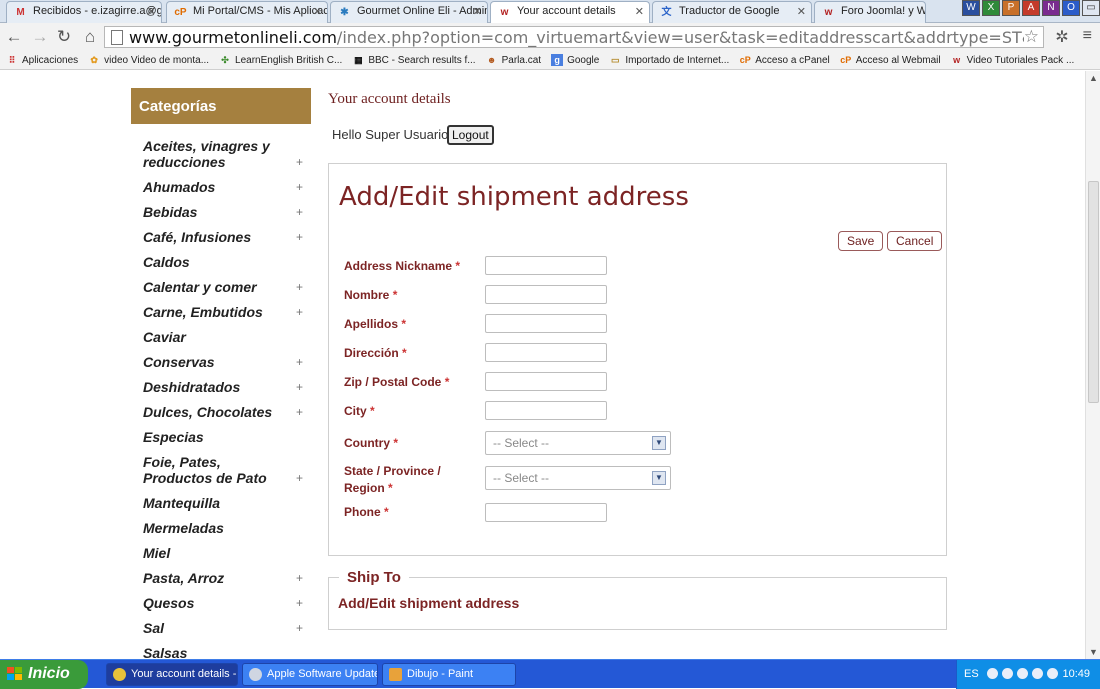  Describe the element at coordinates (227, 652) in the screenshot. I see `category-salsas: Salsas` at that location.